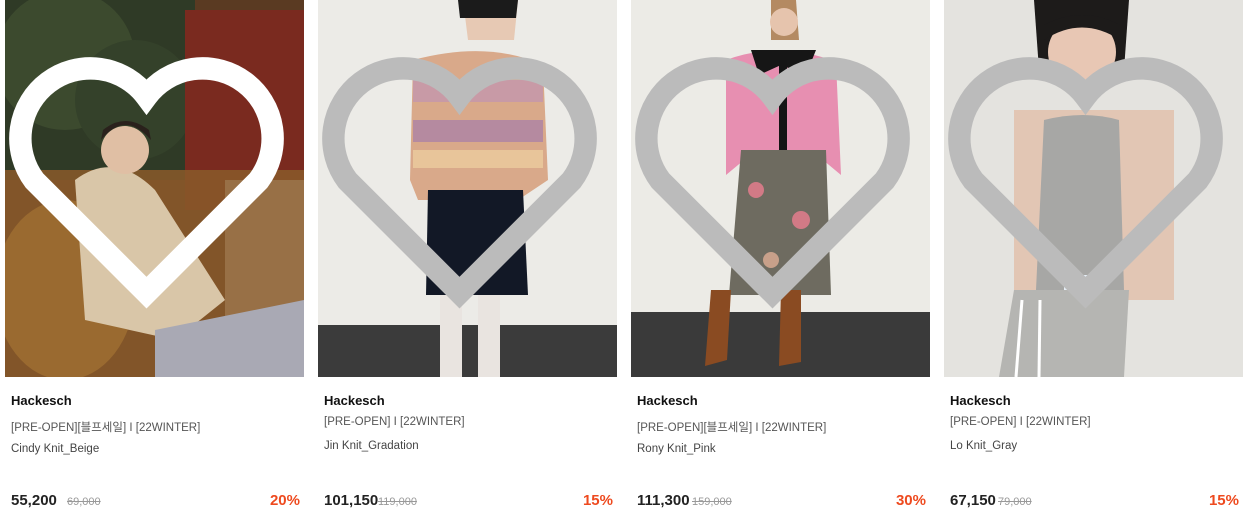  What do you see at coordinates (351, 500) in the screenshot?
I see `sale-price: 101,150` at bounding box center [351, 500].